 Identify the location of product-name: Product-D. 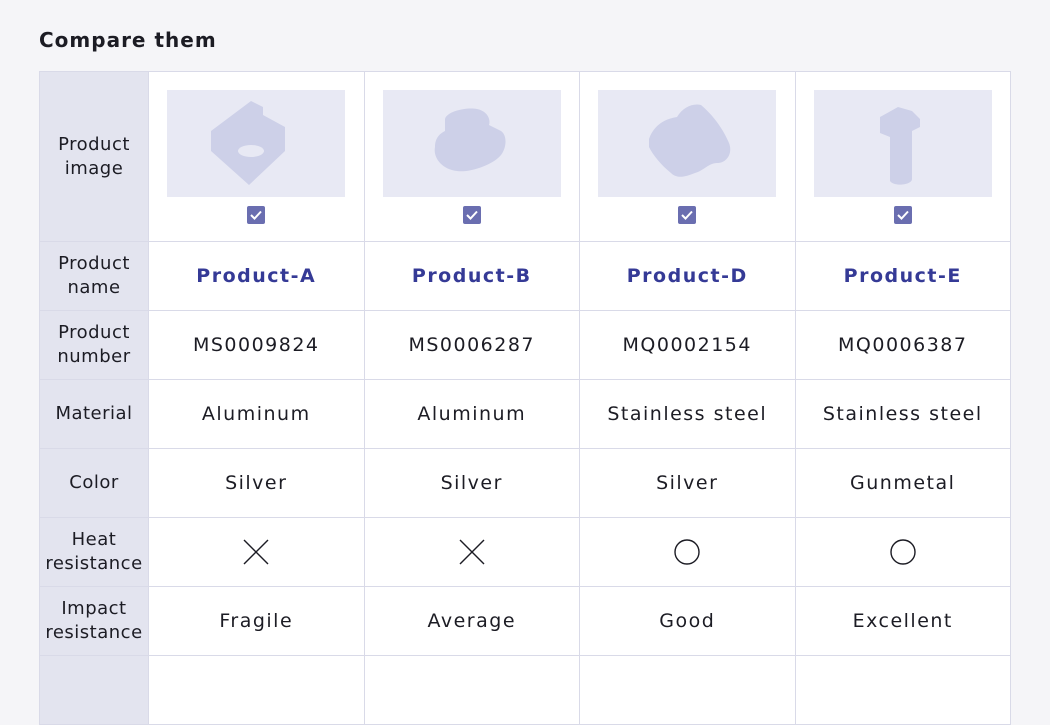
(687, 276).